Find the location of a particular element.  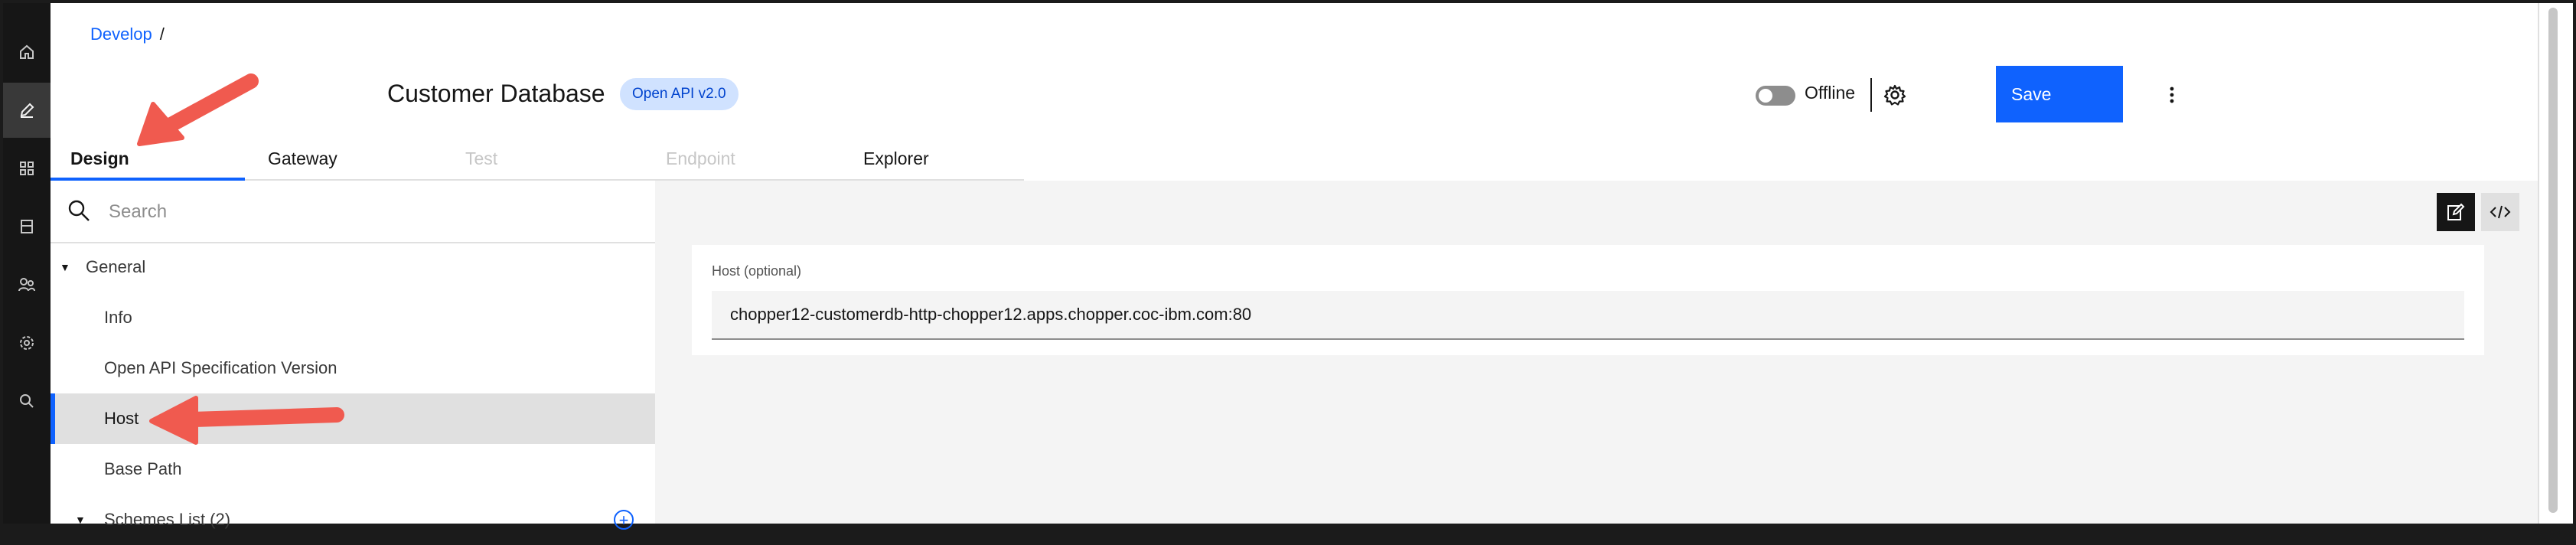

annotation-arrow-design is located at coordinates (198, 110).